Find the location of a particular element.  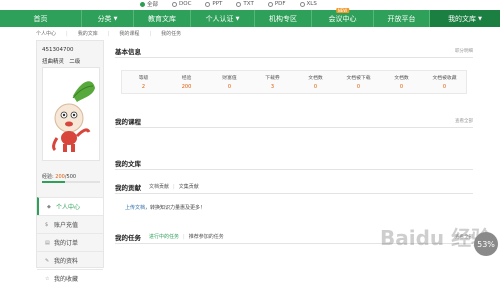

section-title: 我的任务 is located at coordinates (128, 237).